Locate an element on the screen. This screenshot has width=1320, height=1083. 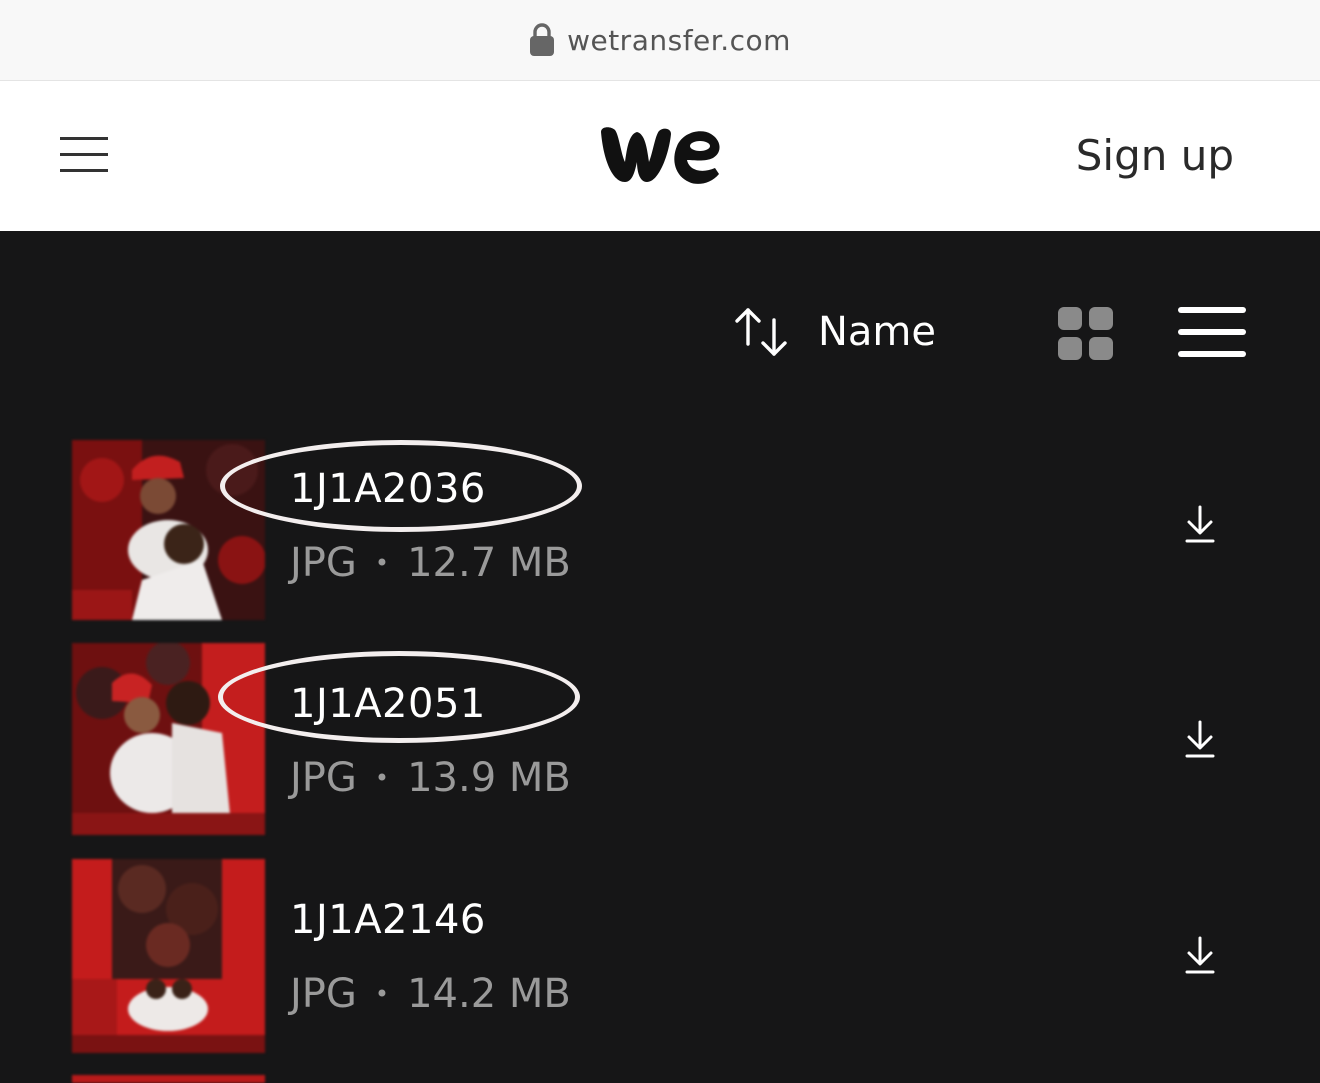
address-bar-content: wetransfer.com is located at coordinates (660, 40).